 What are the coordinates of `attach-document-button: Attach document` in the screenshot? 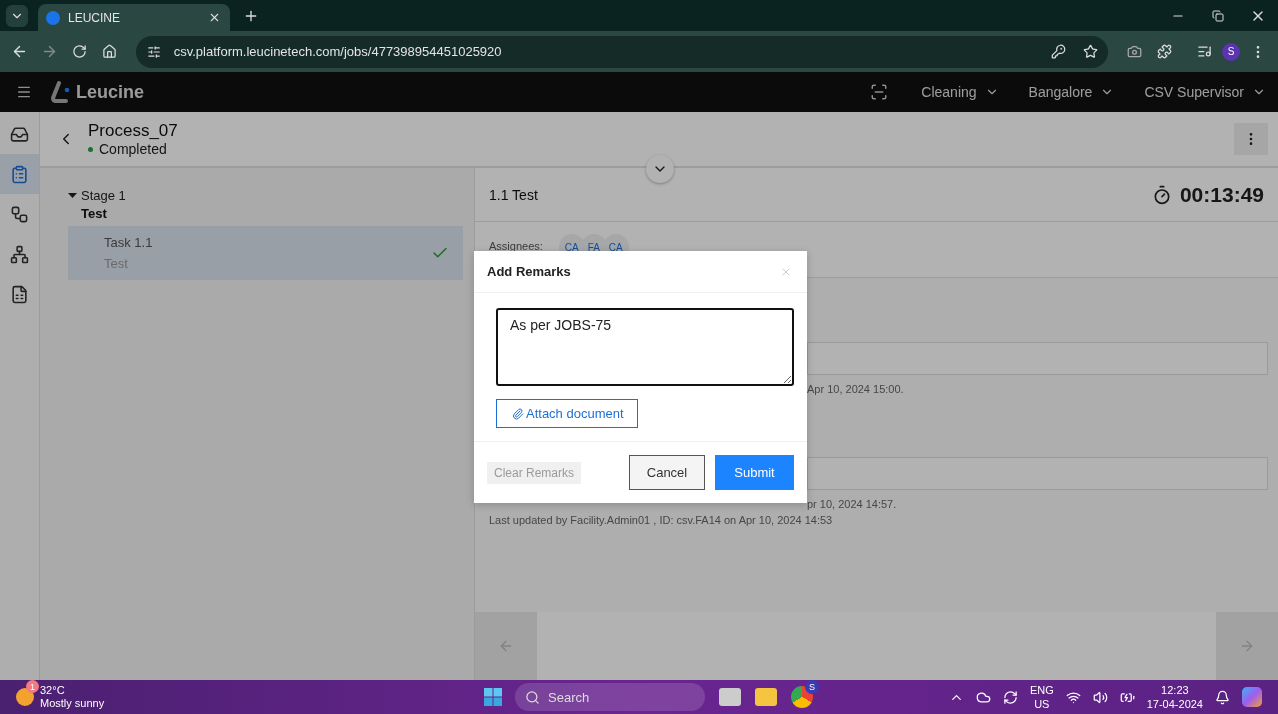 It's located at (567, 413).